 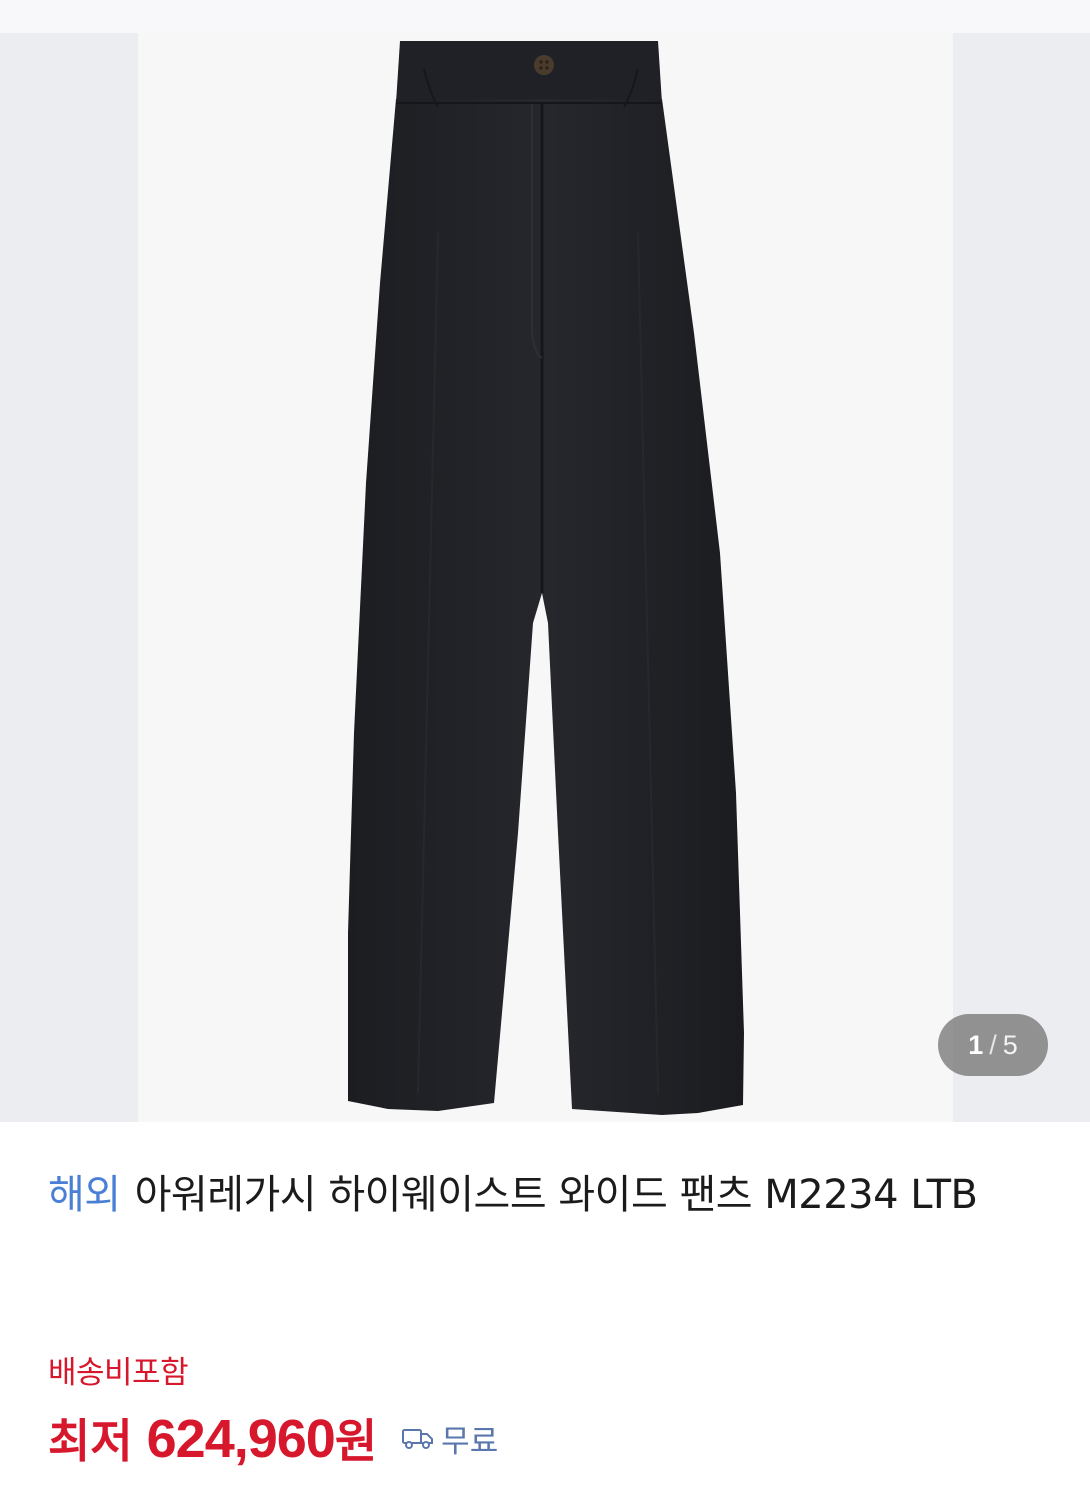 I want to click on product-title: 해외 아워레가시 하이웨이스트 와이드 팬츠 M2234 LTB, so click(x=548, y=1195).